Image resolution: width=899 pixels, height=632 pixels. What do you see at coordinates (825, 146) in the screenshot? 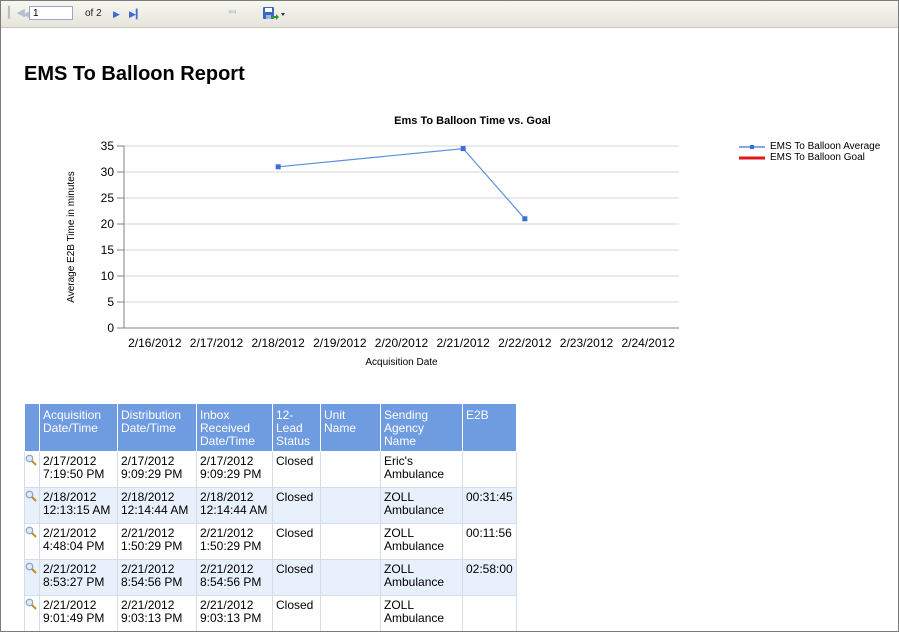
I see `legend-average-label: EMS To Balloon Average` at bounding box center [825, 146].